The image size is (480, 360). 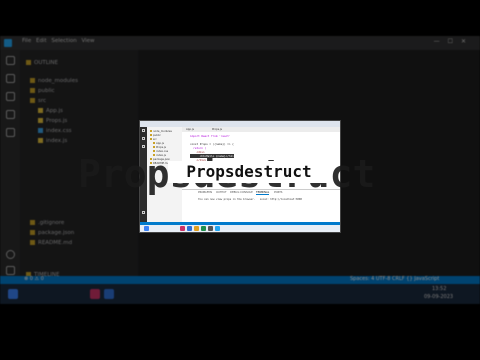 What do you see at coordinates (217, 129) in the screenshot?
I see `tab-props: Props.js` at bounding box center [217, 129].